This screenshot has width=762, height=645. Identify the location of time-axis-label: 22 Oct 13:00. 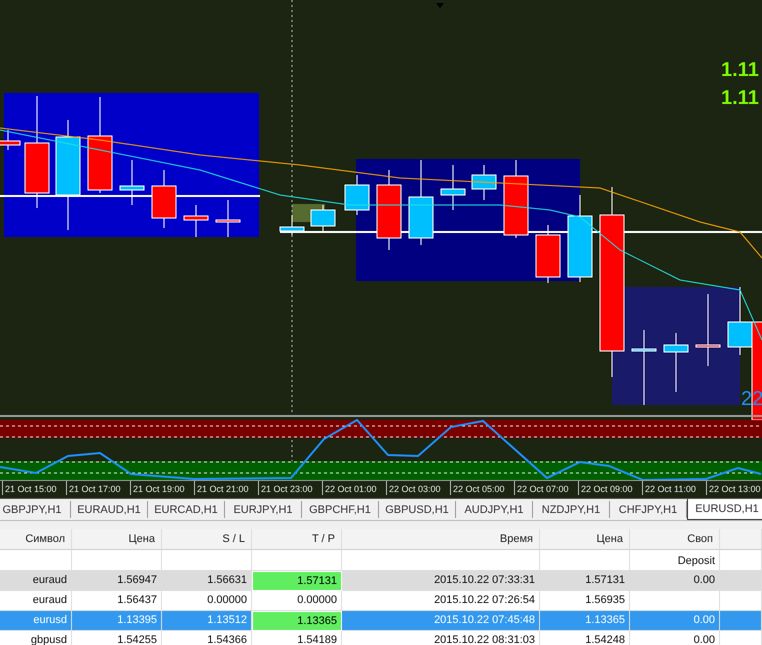
(734, 488).